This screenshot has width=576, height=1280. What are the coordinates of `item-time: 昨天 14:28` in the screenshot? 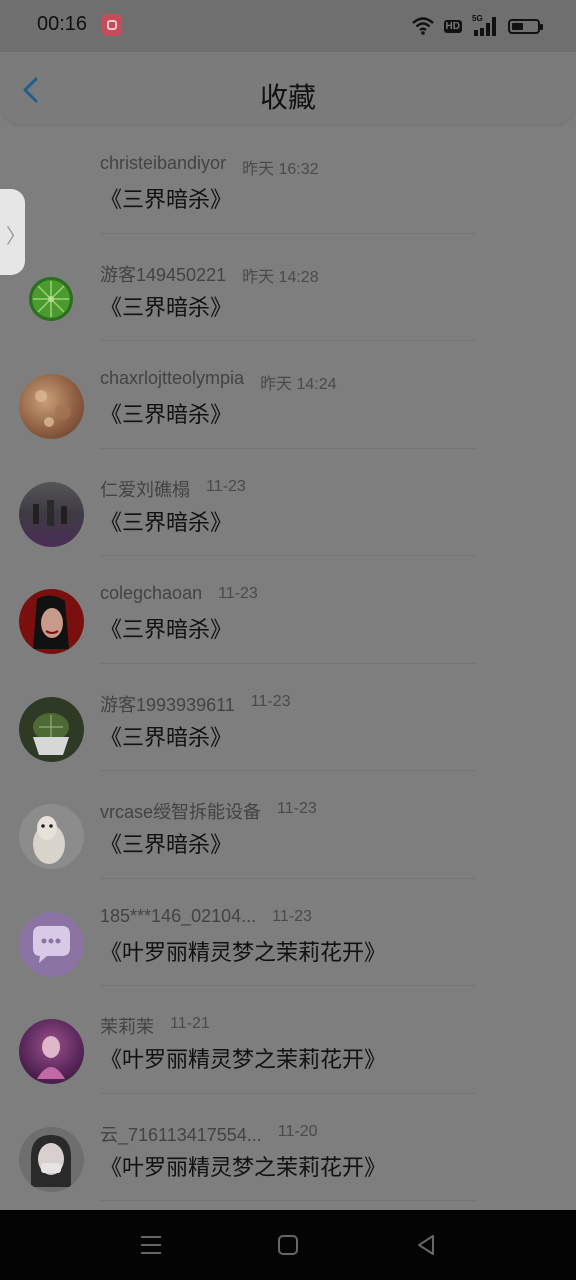 It's located at (280, 277).